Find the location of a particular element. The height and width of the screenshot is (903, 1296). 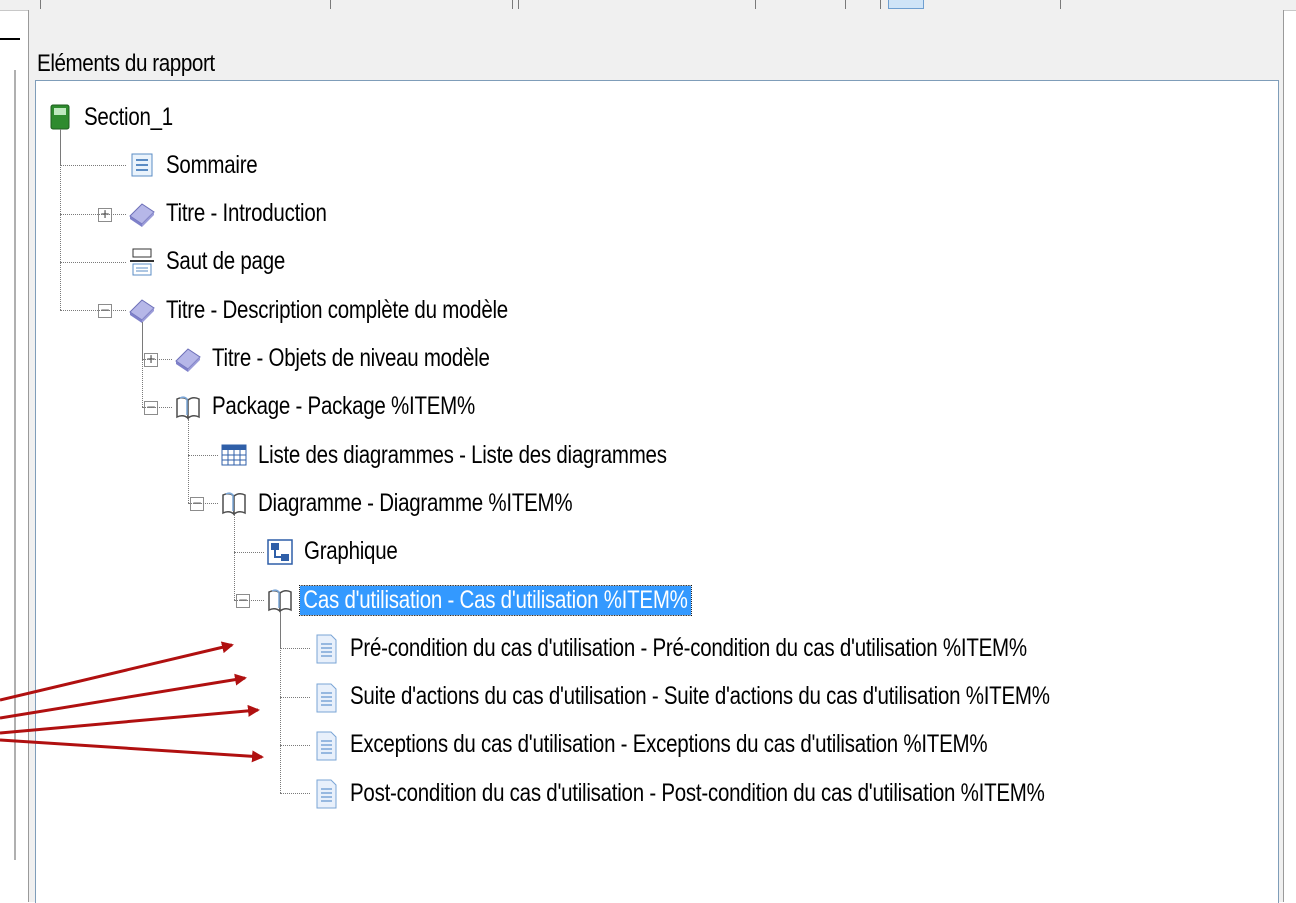

section-icon is located at coordinates (60, 117).